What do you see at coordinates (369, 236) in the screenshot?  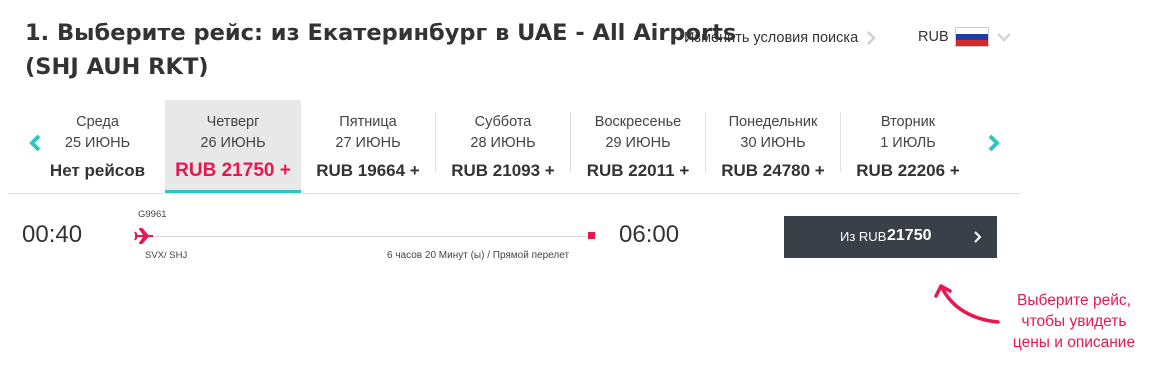 I see `route-line` at bounding box center [369, 236].